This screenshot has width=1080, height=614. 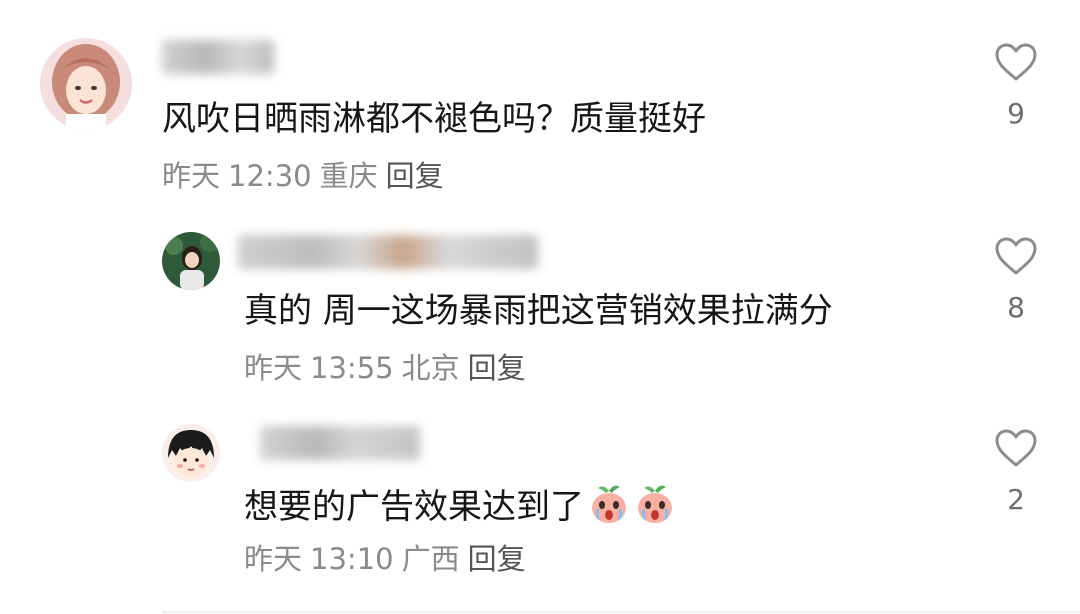 I want to click on comment-meta: 昨天 13:10 广西 回复, so click(x=389, y=559).